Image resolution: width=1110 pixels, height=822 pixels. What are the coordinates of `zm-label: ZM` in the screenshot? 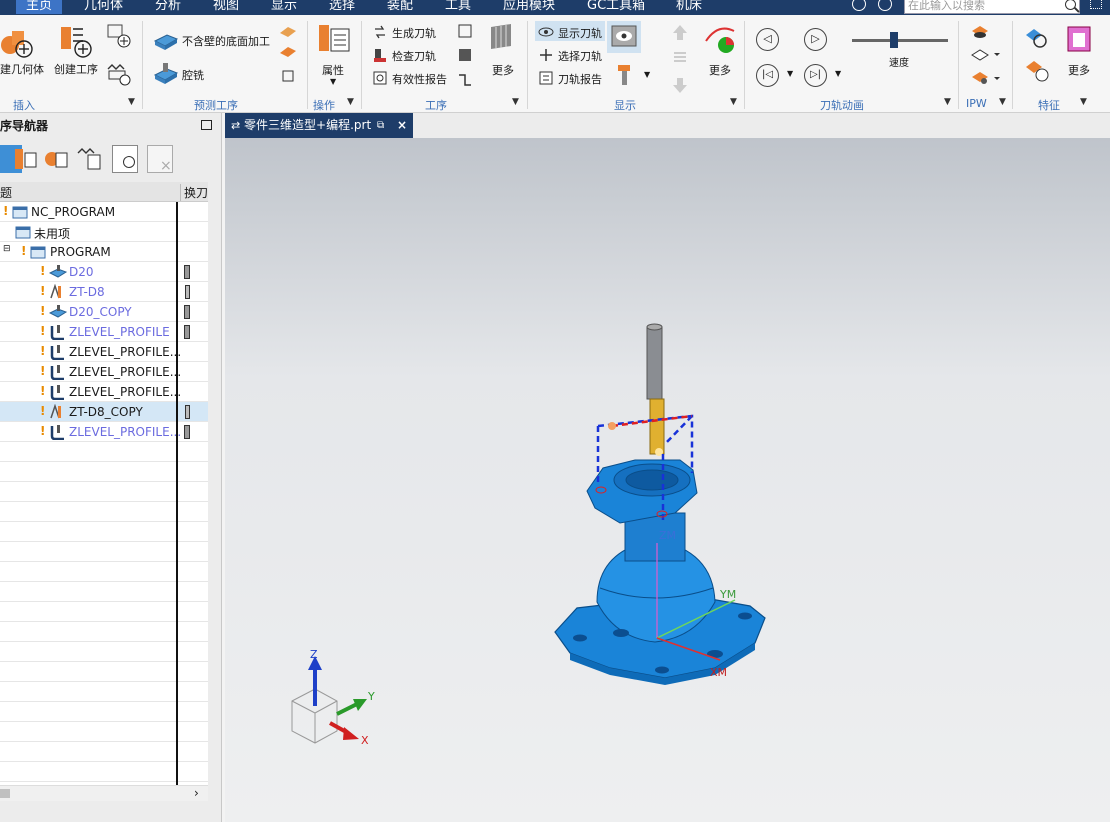 It's located at (668, 535).